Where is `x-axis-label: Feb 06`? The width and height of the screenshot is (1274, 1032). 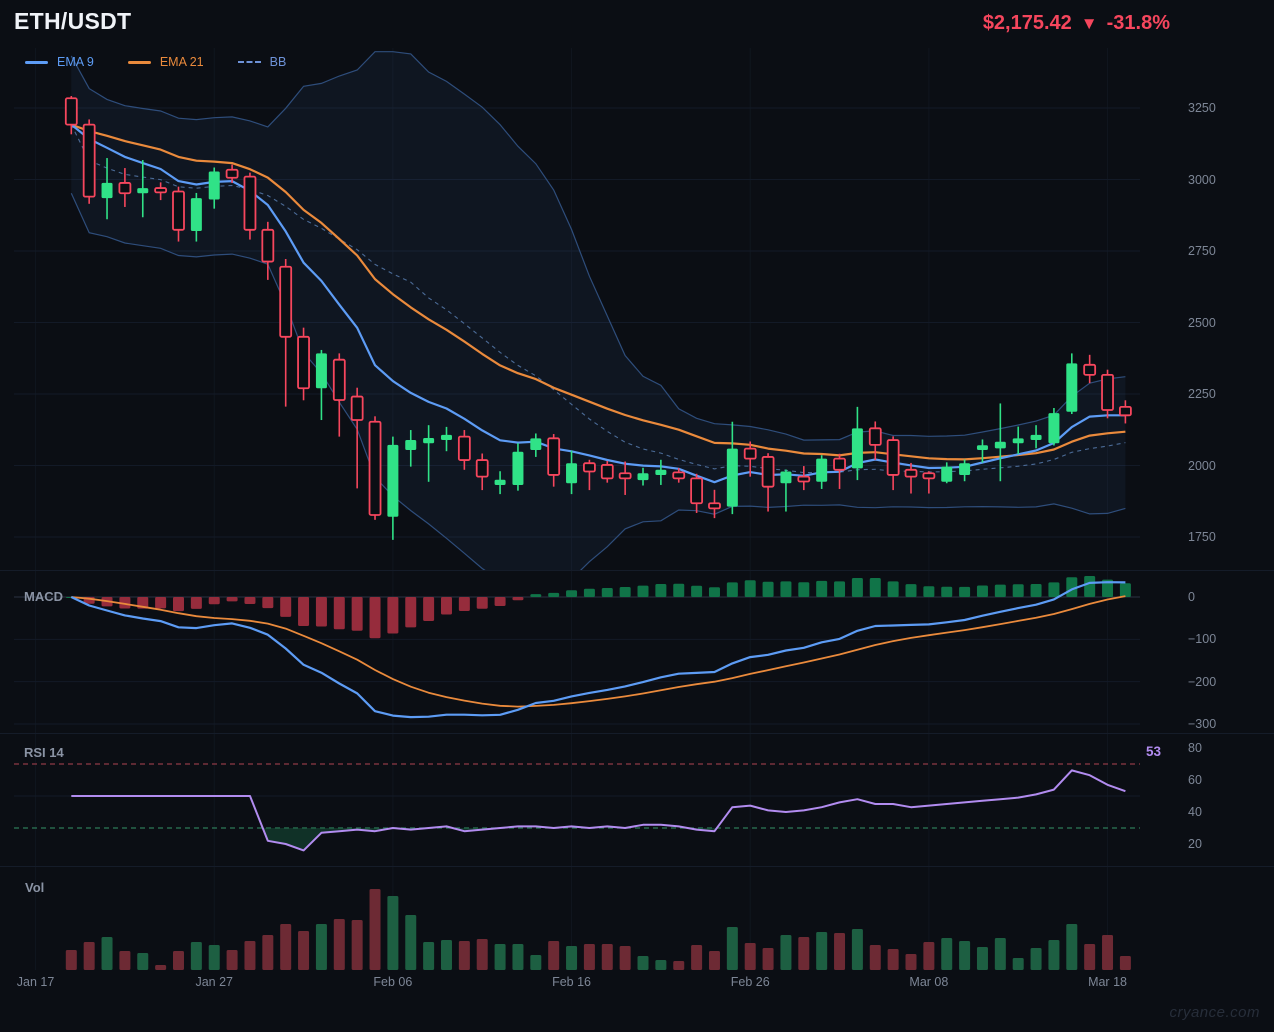
x-axis-label: Feb 06 is located at coordinates (393, 982).